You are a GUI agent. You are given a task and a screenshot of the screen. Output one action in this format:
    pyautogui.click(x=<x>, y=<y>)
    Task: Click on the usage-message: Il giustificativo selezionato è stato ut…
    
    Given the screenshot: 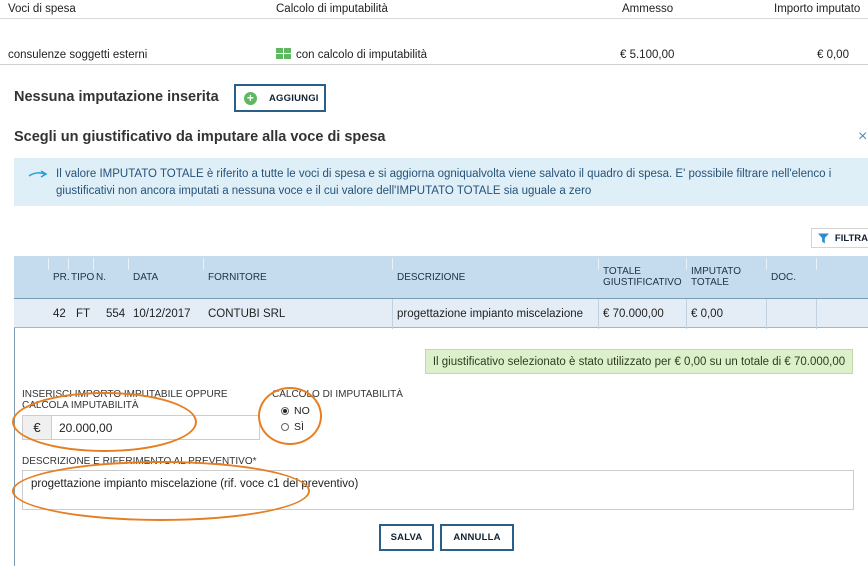 What is the action you would take?
    pyautogui.click(x=639, y=361)
    